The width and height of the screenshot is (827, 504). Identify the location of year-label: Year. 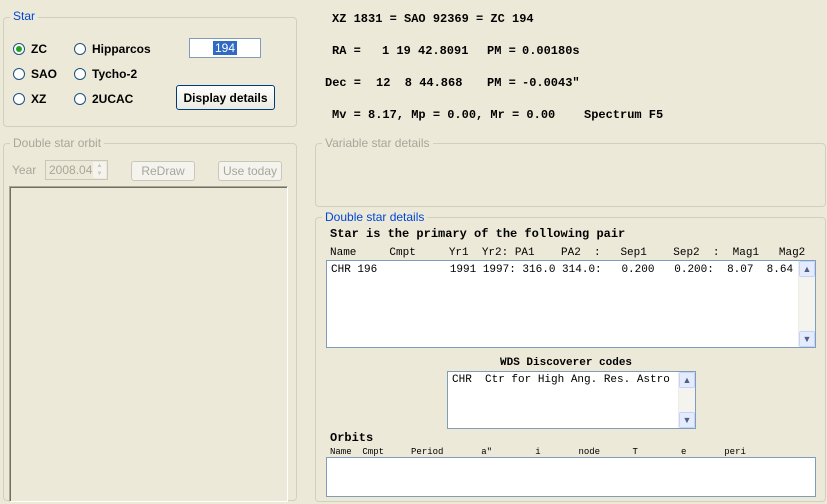
(24, 170).